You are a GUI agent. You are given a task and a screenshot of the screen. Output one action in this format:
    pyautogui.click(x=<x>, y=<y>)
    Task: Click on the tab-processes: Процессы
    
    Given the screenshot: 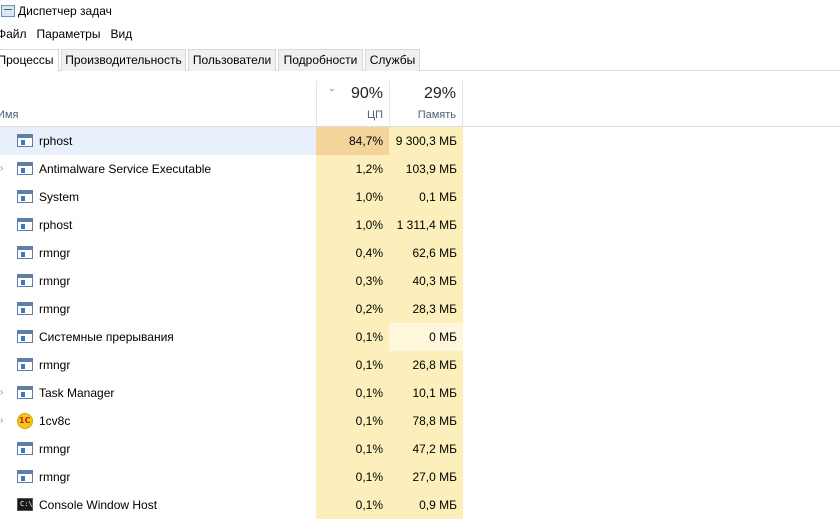 What is the action you would take?
    pyautogui.click(x=29, y=60)
    